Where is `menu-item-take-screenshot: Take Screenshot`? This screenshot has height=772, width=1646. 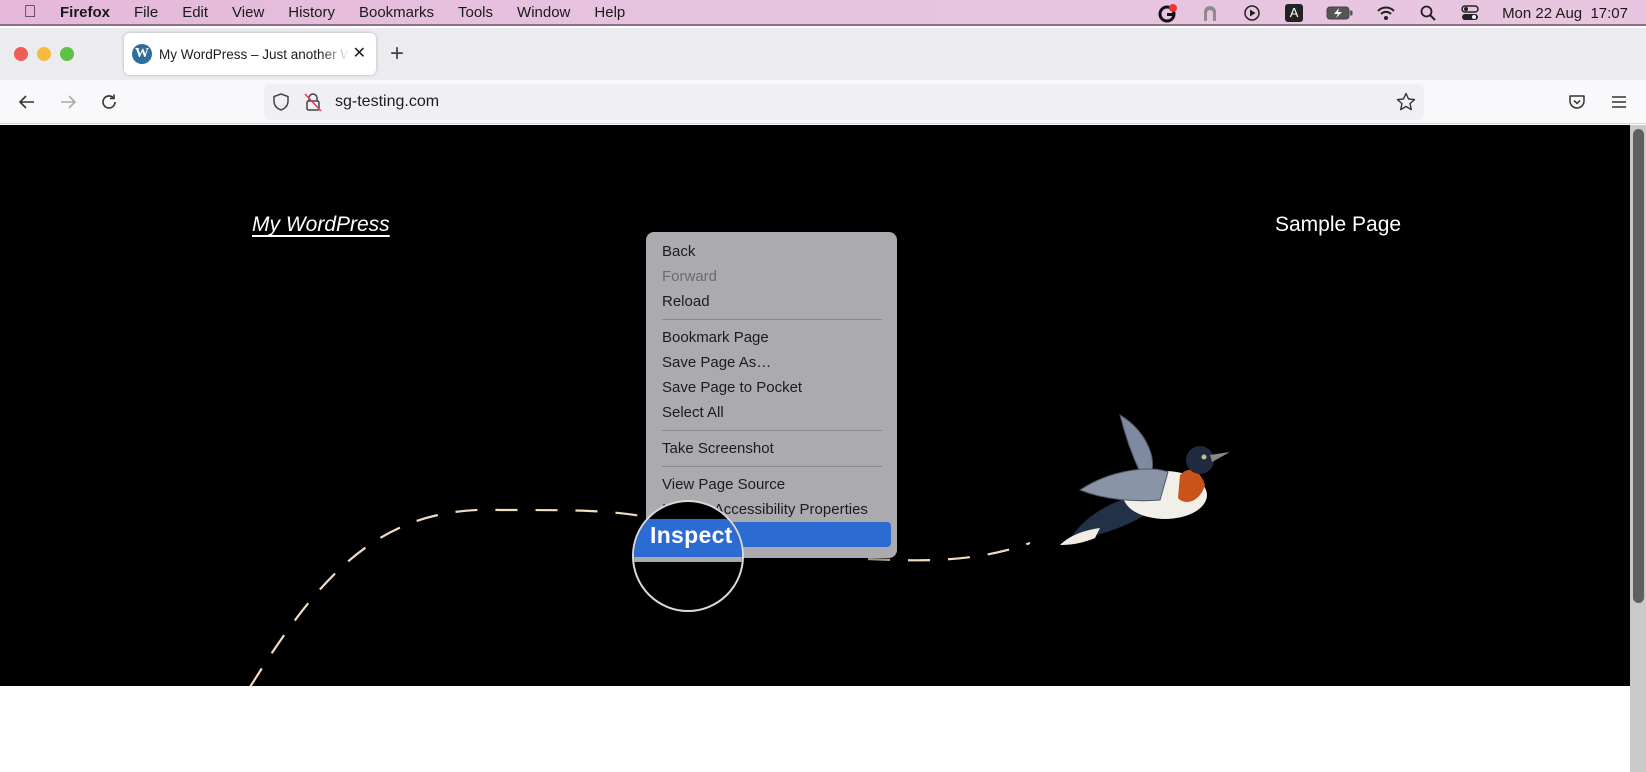
menu-item-take-screenshot: Take Screenshot is located at coordinates (771, 448).